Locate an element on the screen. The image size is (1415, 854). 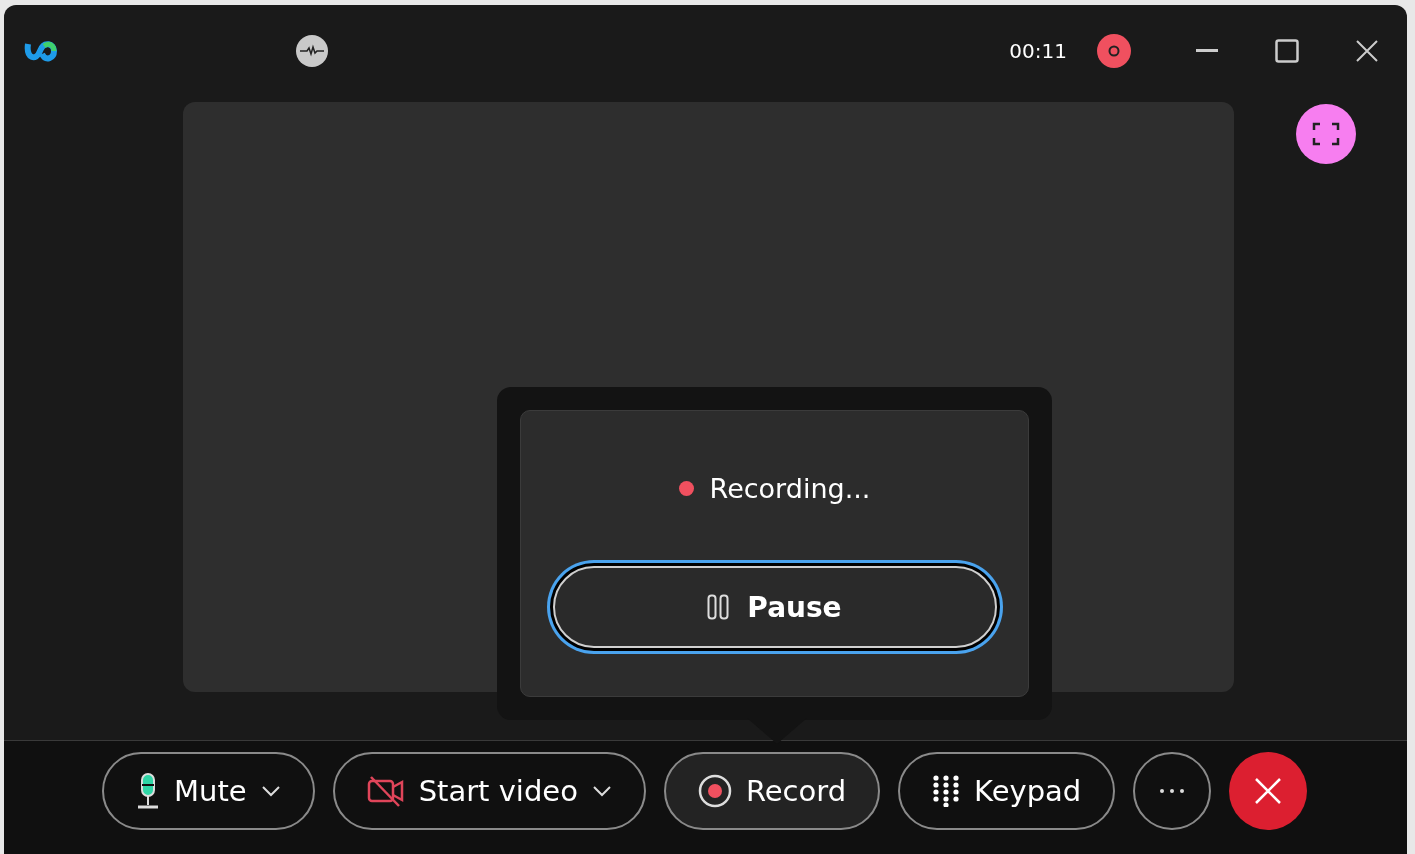
microphone-icon is located at coordinates (148, 791).